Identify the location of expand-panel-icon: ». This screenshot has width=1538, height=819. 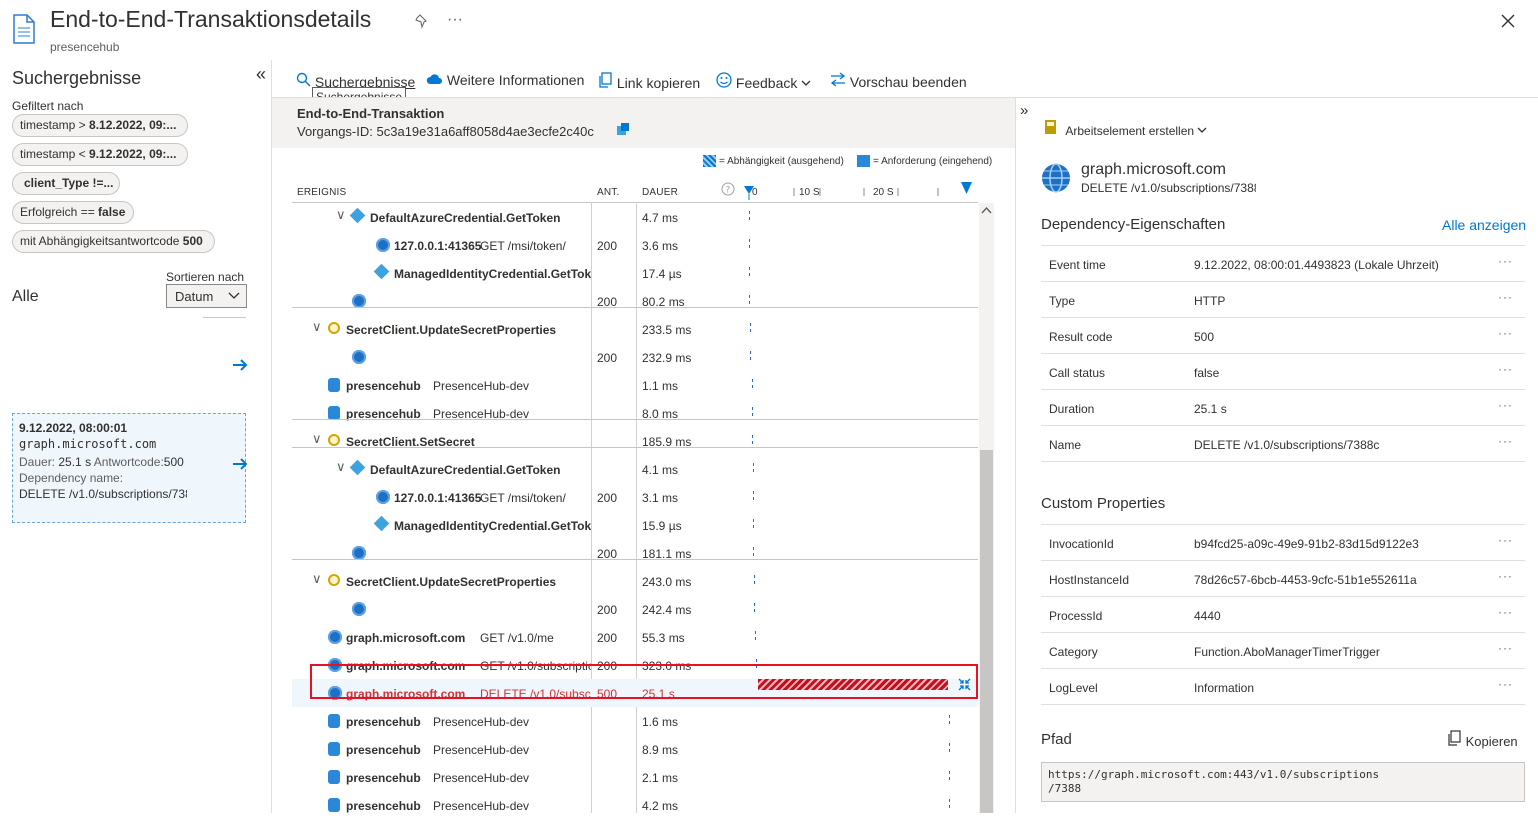
(1024, 110).